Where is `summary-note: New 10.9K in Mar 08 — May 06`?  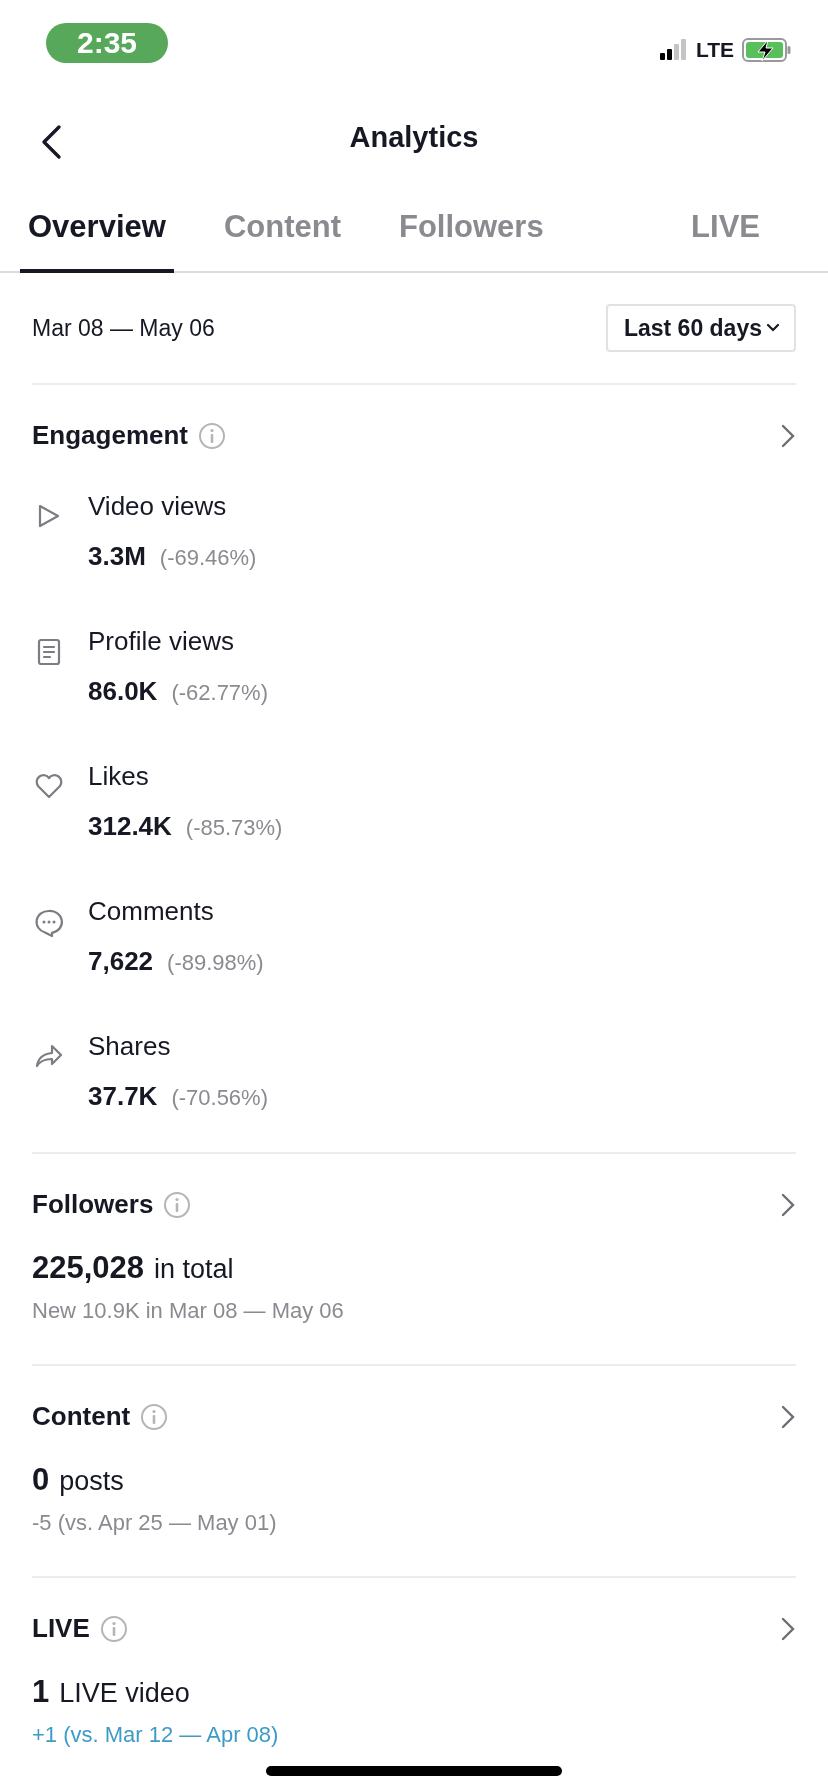
summary-note: New 10.9K in Mar 08 — May 06 is located at coordinates (188, 1311).